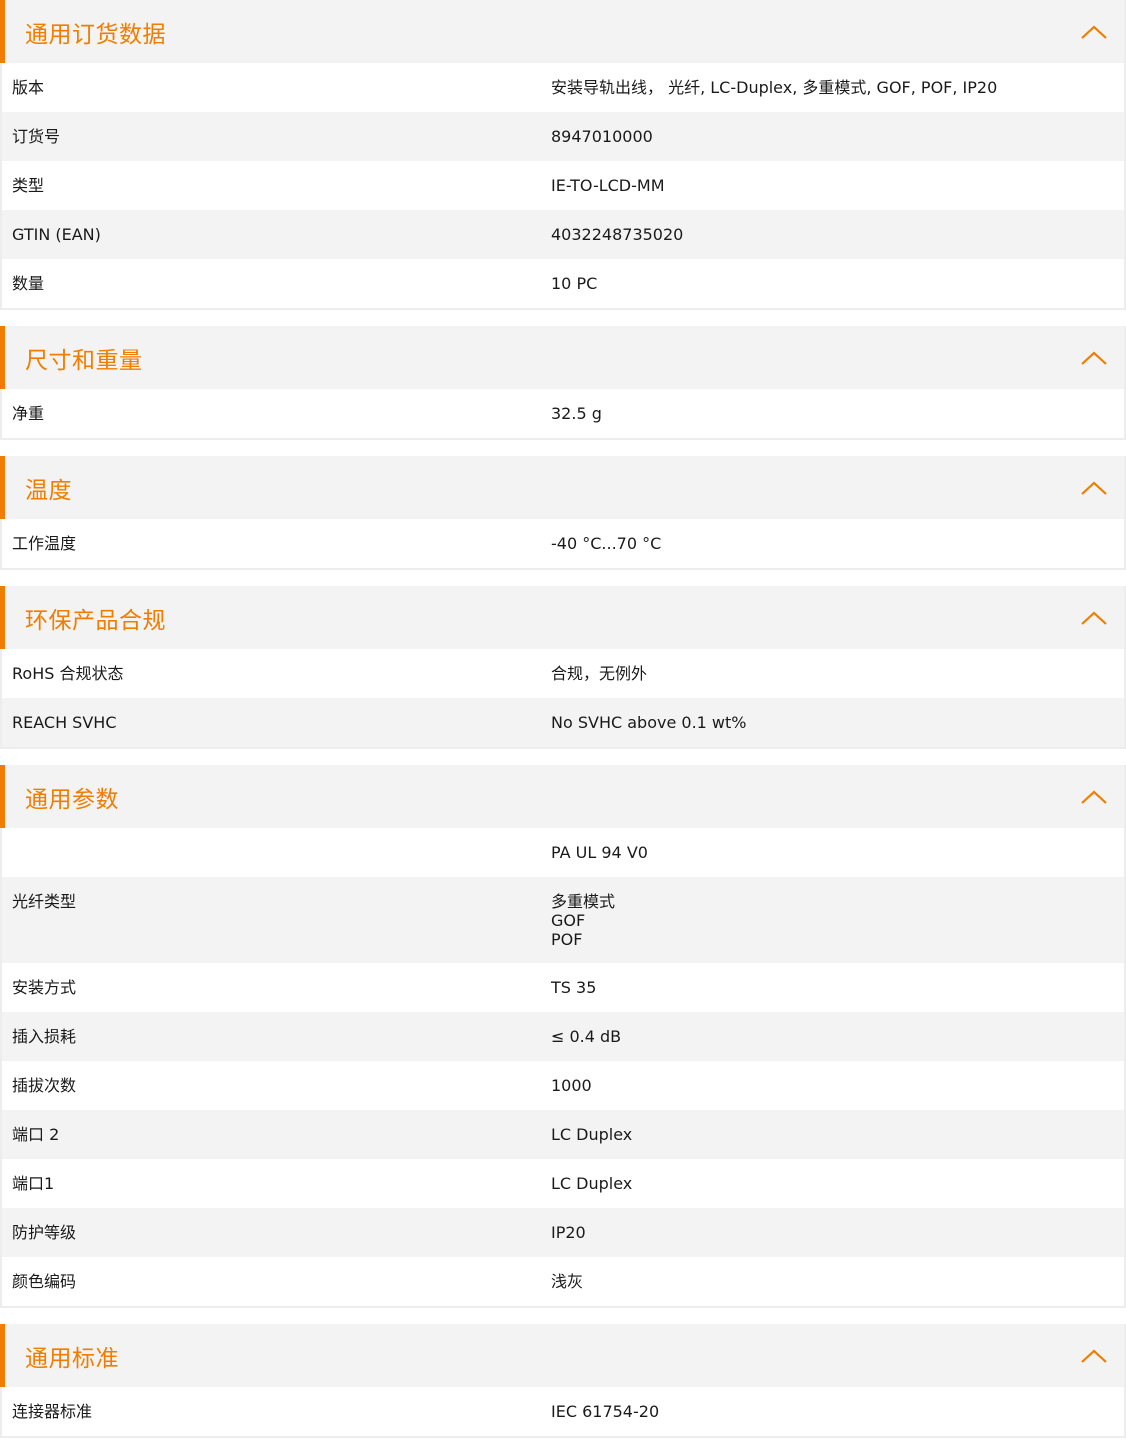 The height and width of the screenshot is (1454, 1126). Describe the element at coordinates (64, 722) in the screenshot. I see `row-label: REACH SVHC` at that location.